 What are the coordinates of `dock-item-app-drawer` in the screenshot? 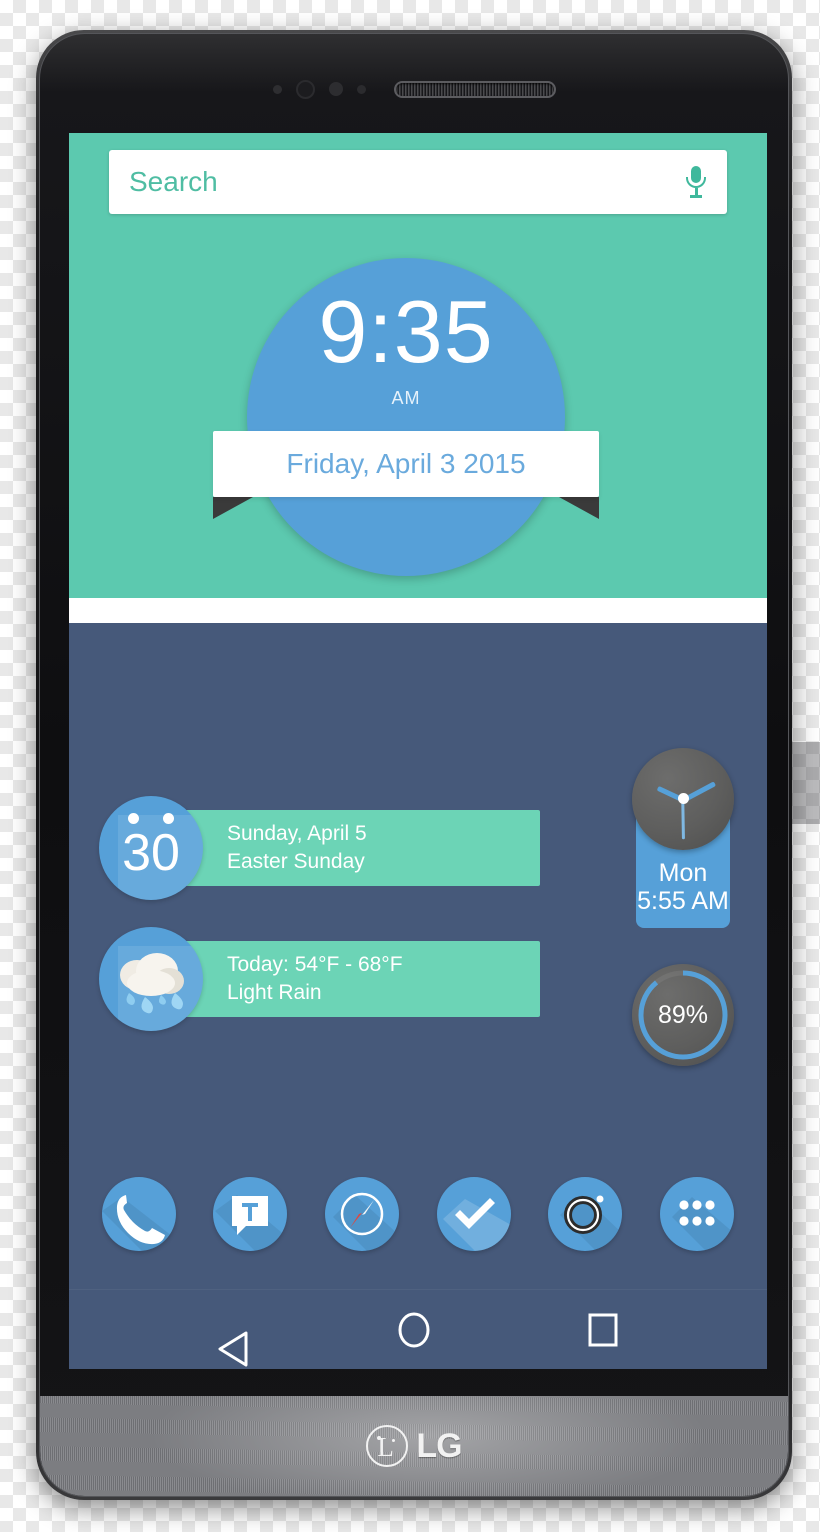 It's located at (697, 1214).